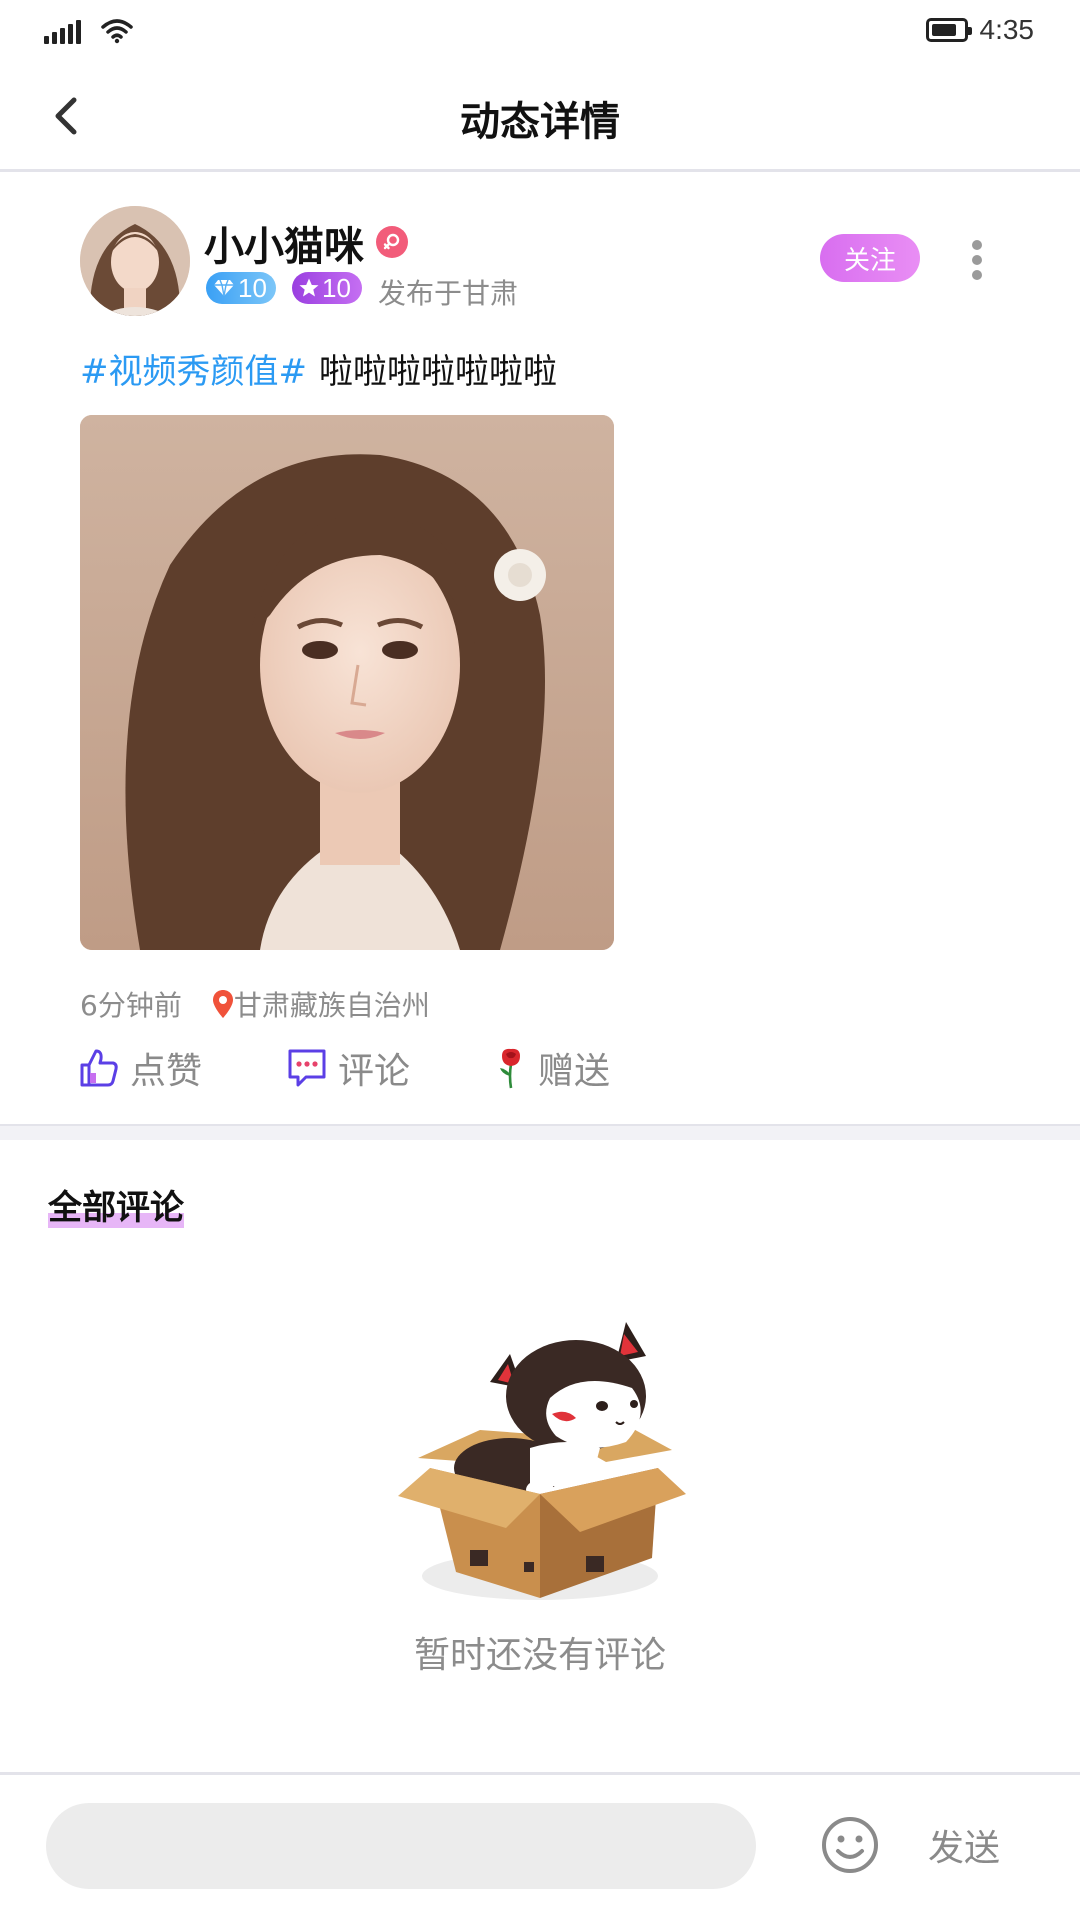  What do you see at coordinates (870, 258) in the screenshot?
I see `follow-button: 关注` at bounding box center [870, 258].